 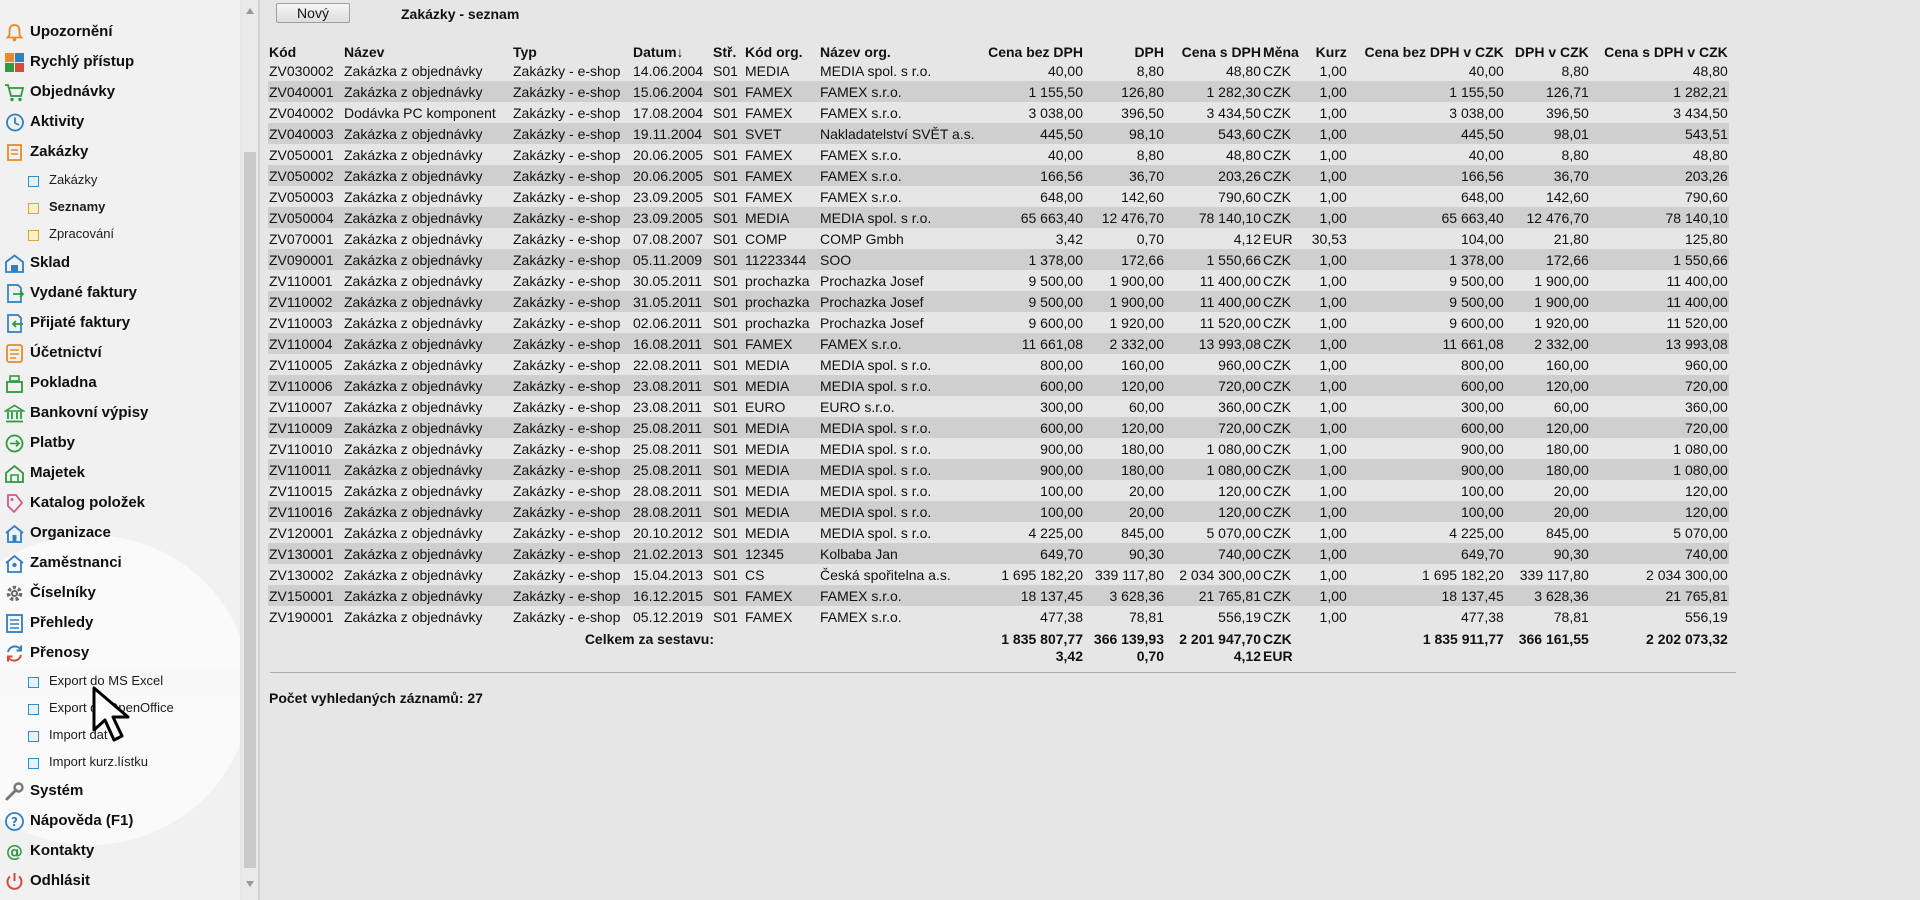 What do you see at coordinates (1567, 448) in the screenshot?
I see `table-cell: 180,00` at bounding box center [1567, 448].